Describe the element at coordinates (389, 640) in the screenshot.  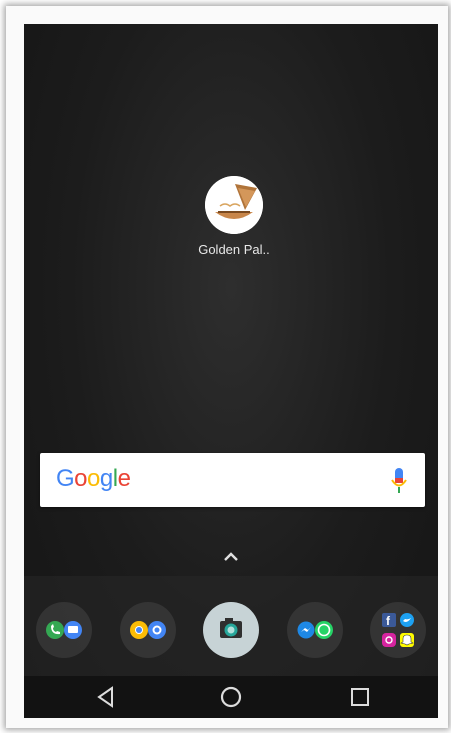
I see `instagram-icon` at that location.